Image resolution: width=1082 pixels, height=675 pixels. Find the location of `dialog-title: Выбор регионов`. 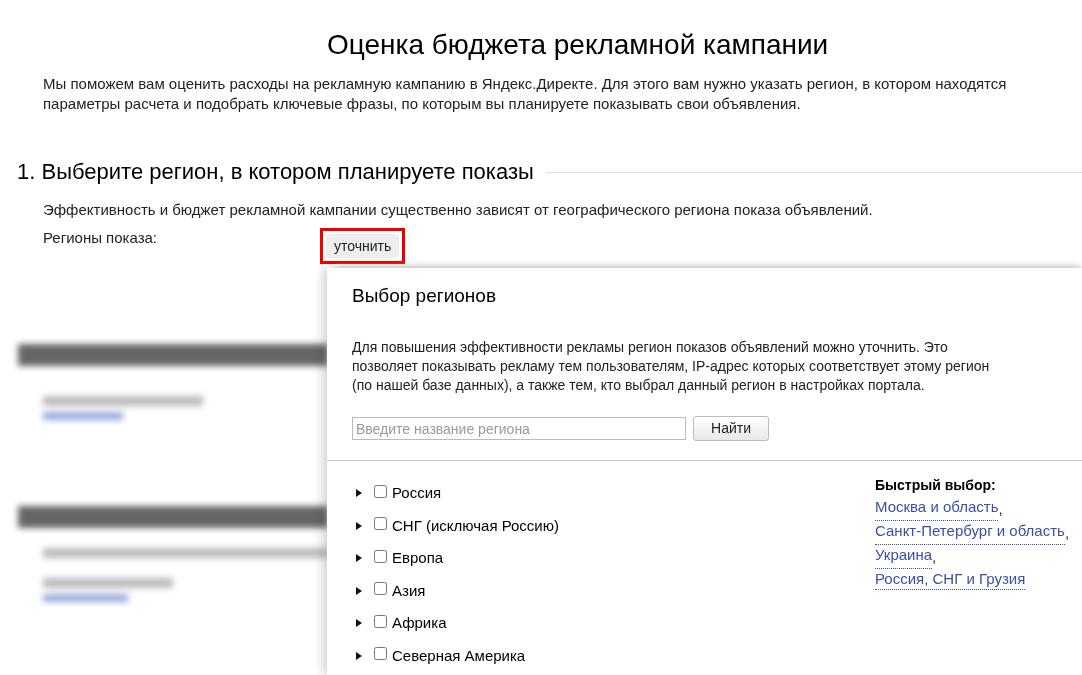

dialog-title: Выбор регионов is located at coordinates (425, 296).